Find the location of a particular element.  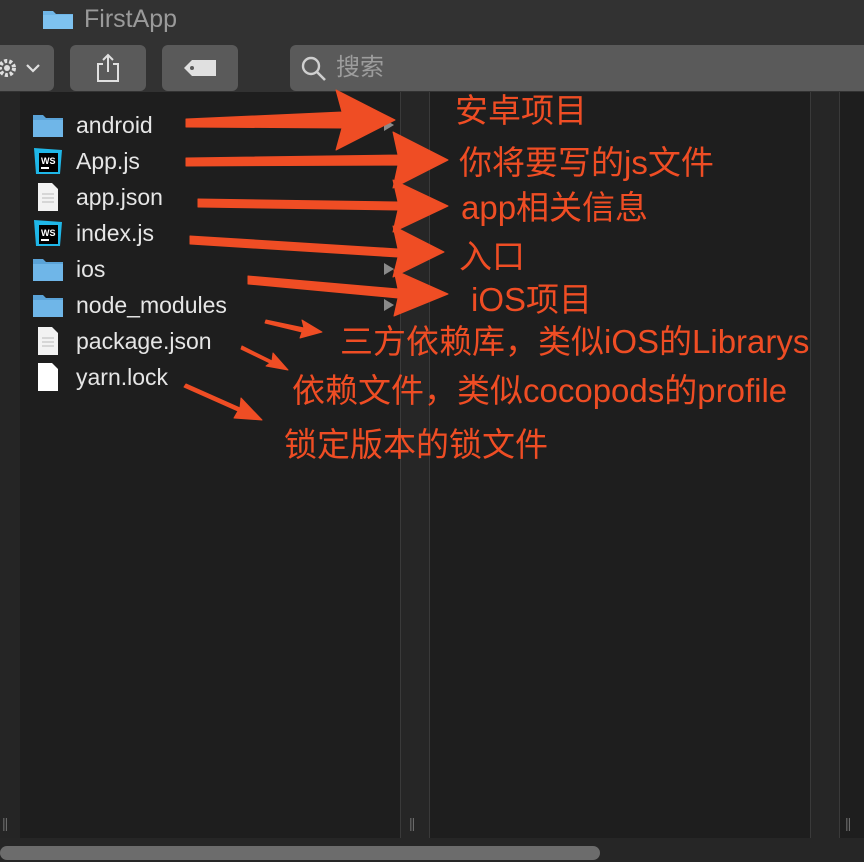

annotation-node-modules: 三方依赖库，类似iOS的Librarys is located at coordinates (575, 341).